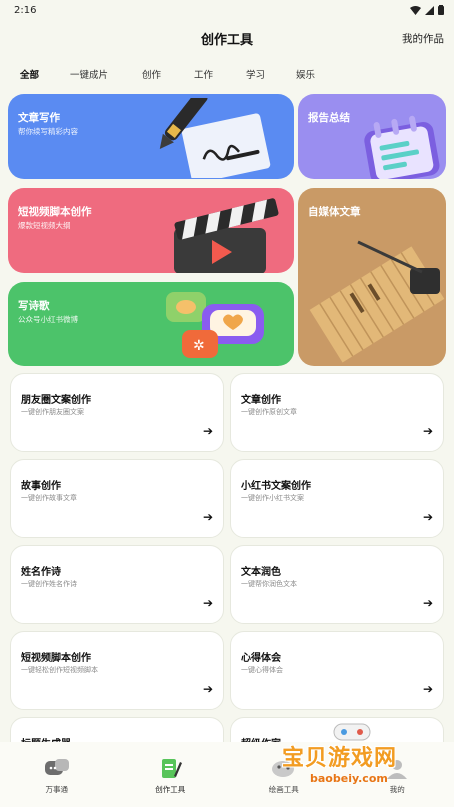 Image resolution: width=454 pixels, height=807 pixels. I want to click on tab-entertainment: 娱乐, so click(316, 74).